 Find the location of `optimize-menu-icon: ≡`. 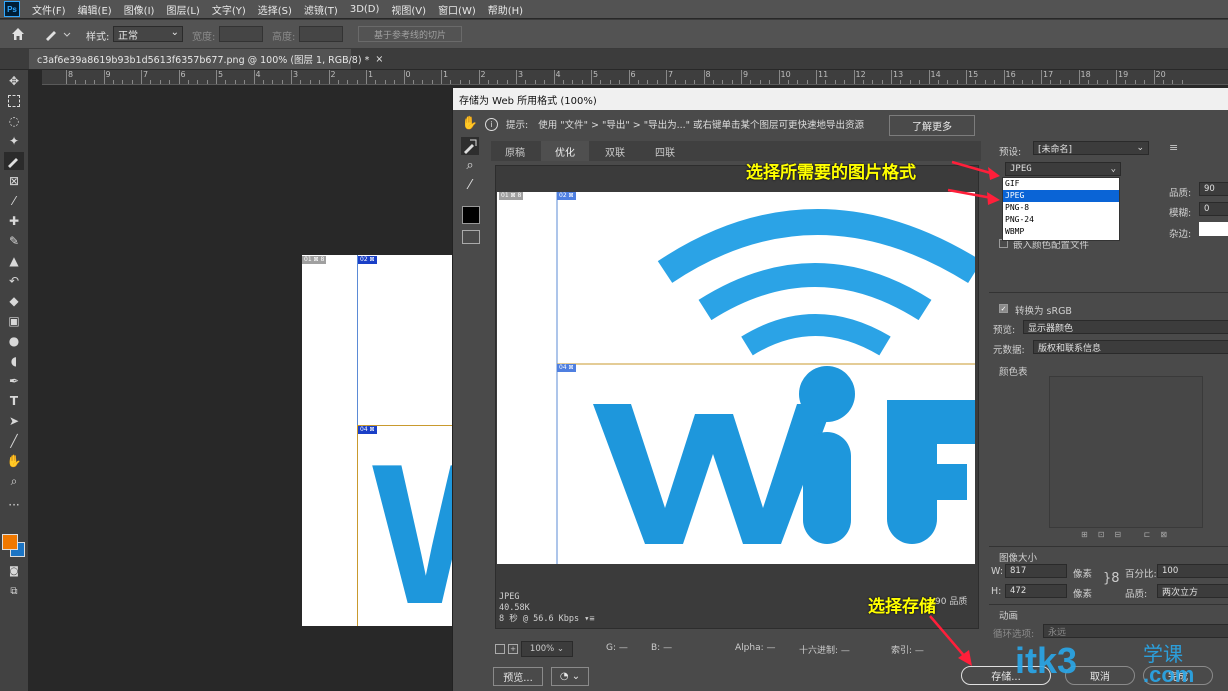

optimize-menu-icon: ≡ is located at coordinates (1175, 148).